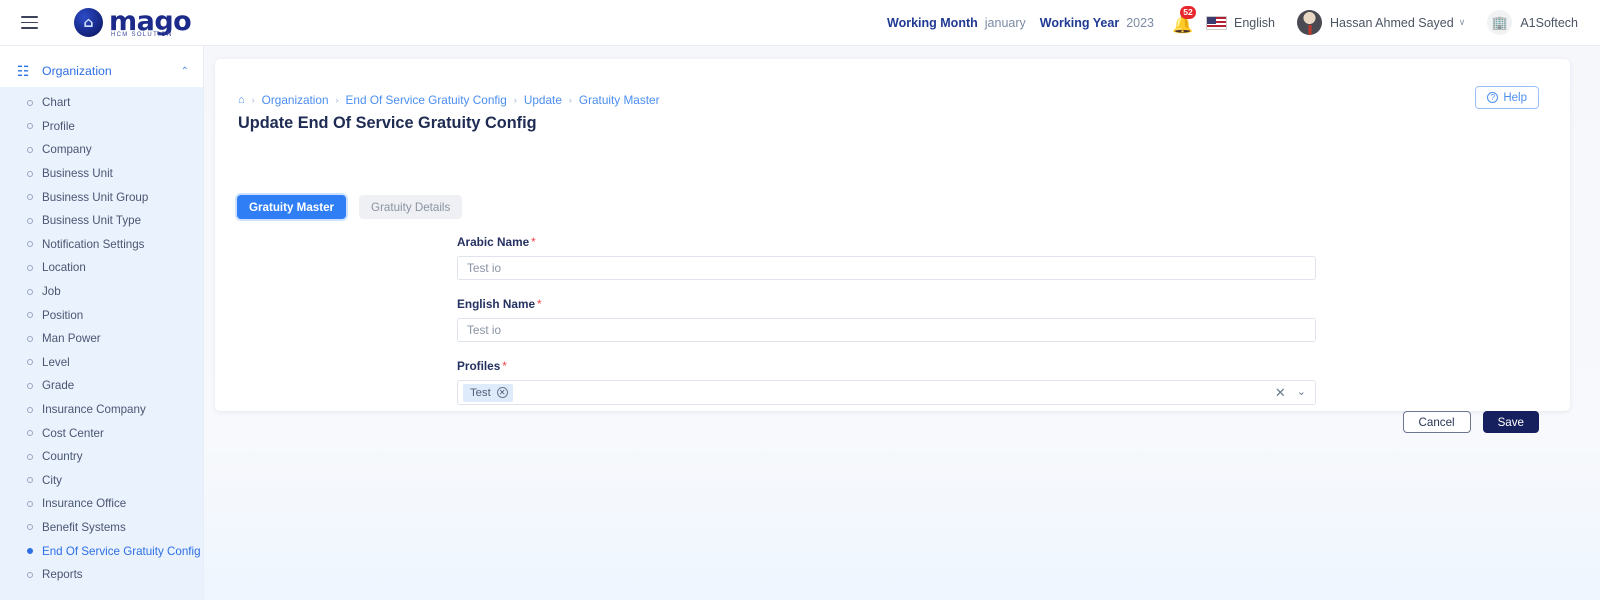 This screenshot has width=1600, height=600. Describe the element at coordinates (29, 23) in the screenshot. I see `hamburger-icon` at that location.